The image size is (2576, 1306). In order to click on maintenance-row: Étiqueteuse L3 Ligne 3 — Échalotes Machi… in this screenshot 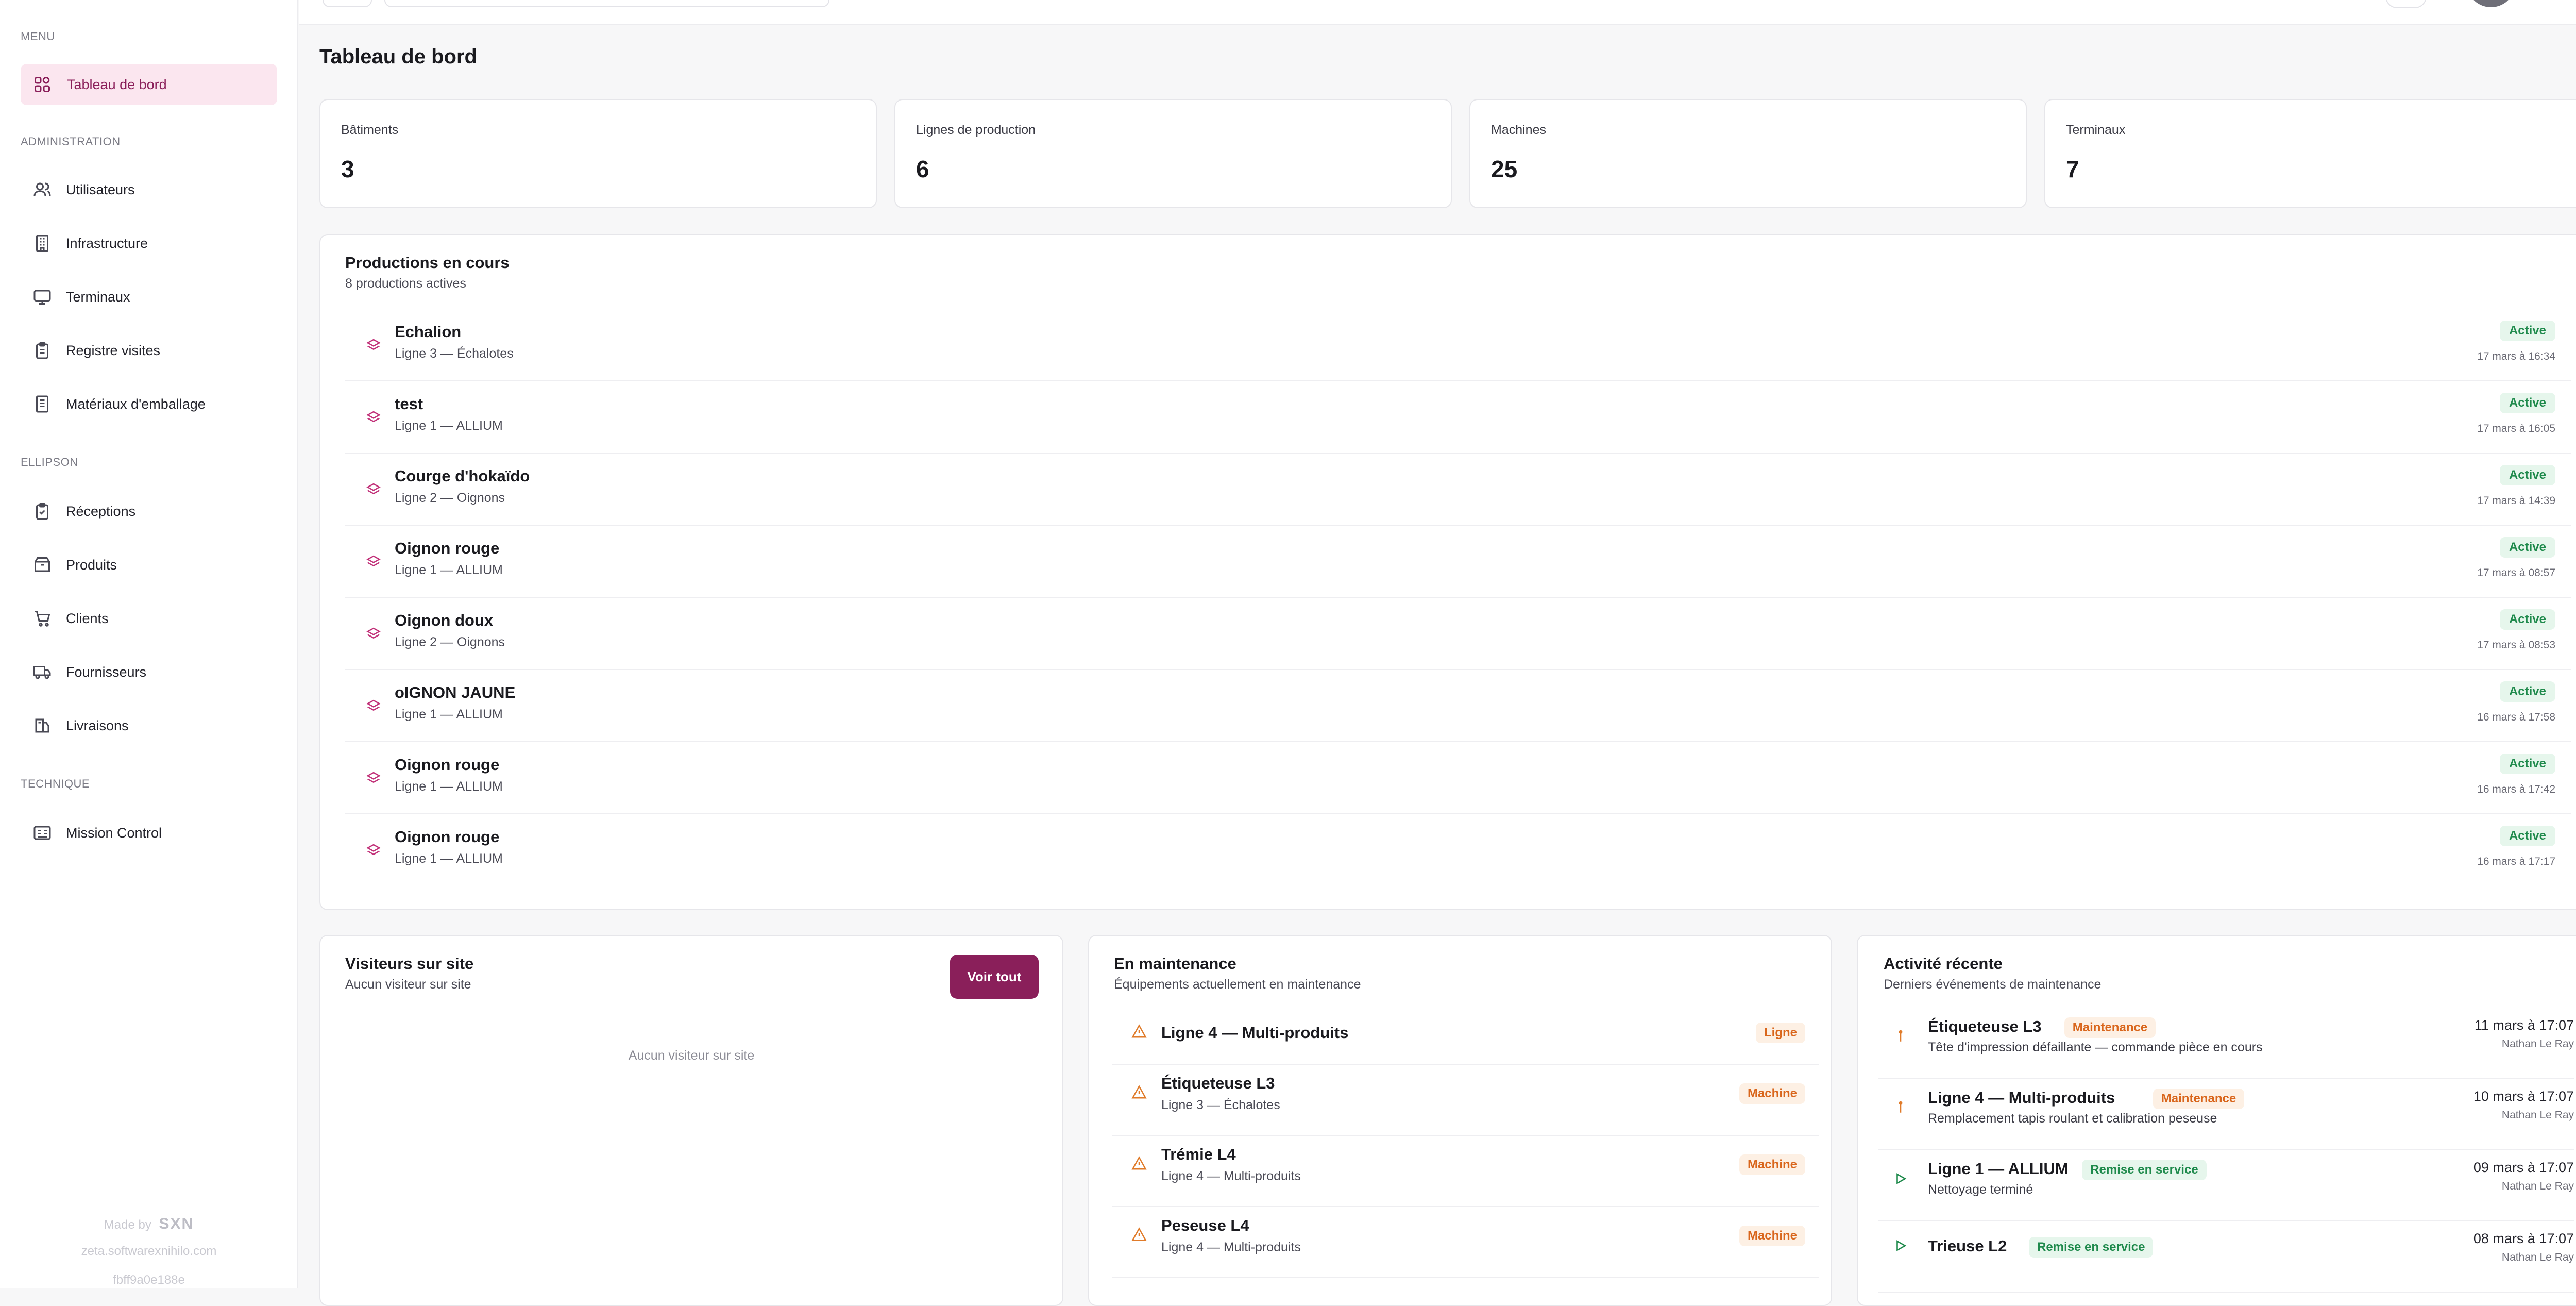, I will do `click(1465, 1100)`.